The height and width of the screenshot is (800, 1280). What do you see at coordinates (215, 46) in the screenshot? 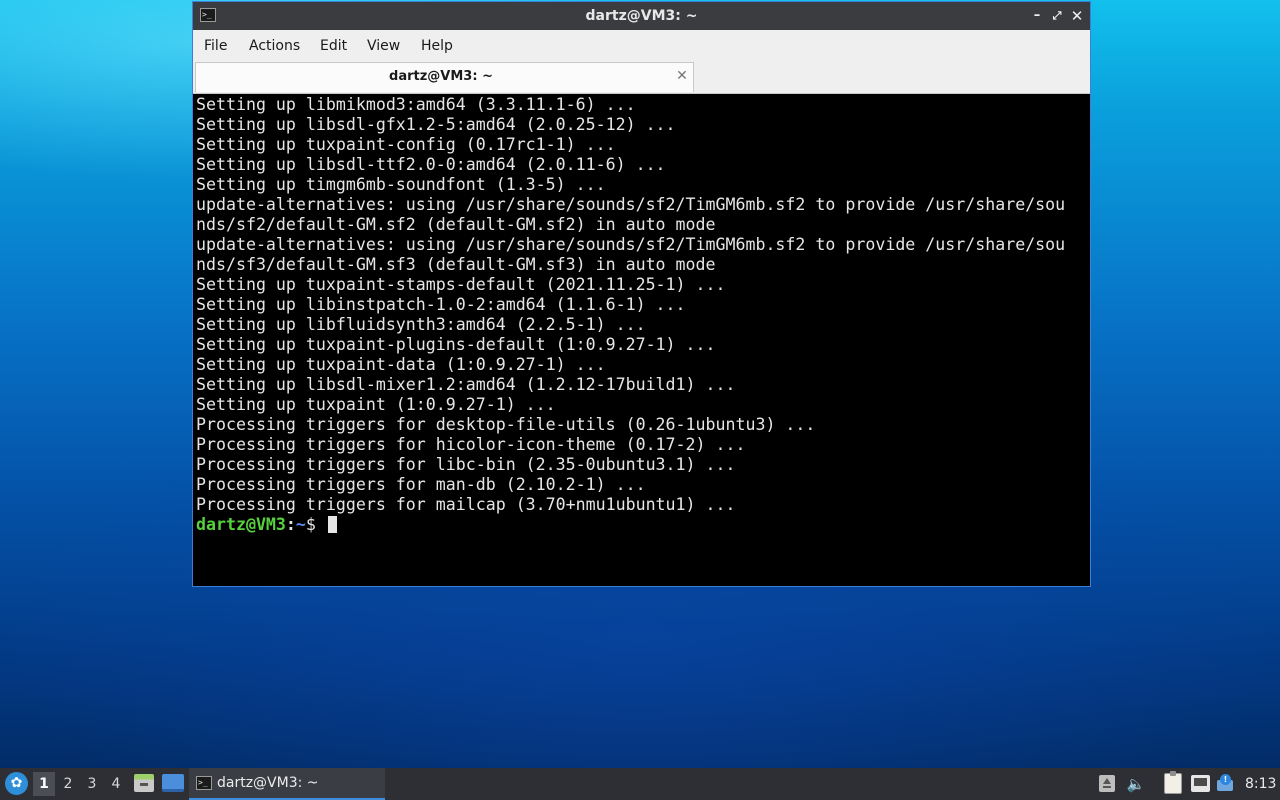
I see `menu-file: File` at bounding box center [215, 46].